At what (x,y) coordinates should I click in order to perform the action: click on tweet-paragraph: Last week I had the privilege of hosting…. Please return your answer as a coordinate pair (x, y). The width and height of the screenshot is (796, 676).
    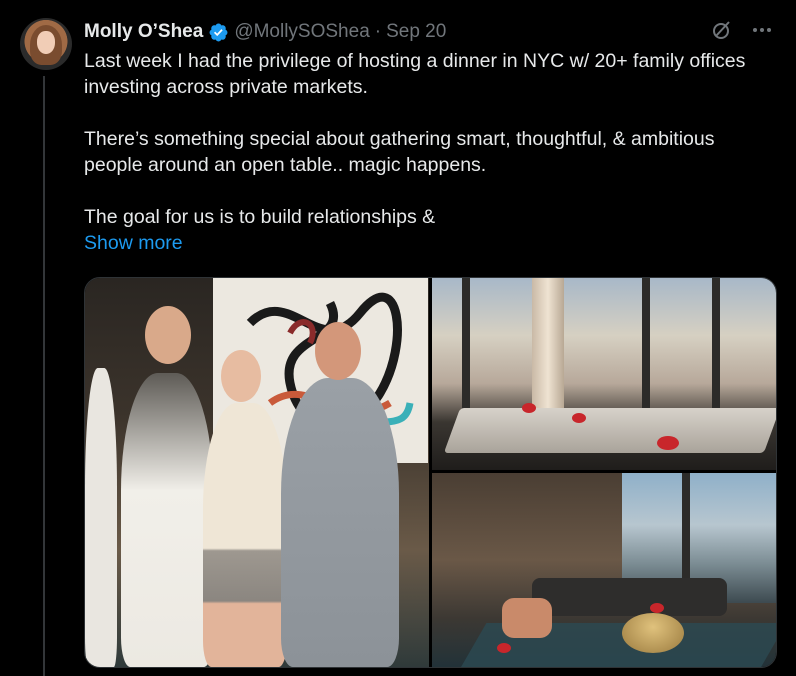
    Looking at the image, I should click on (415, 74).